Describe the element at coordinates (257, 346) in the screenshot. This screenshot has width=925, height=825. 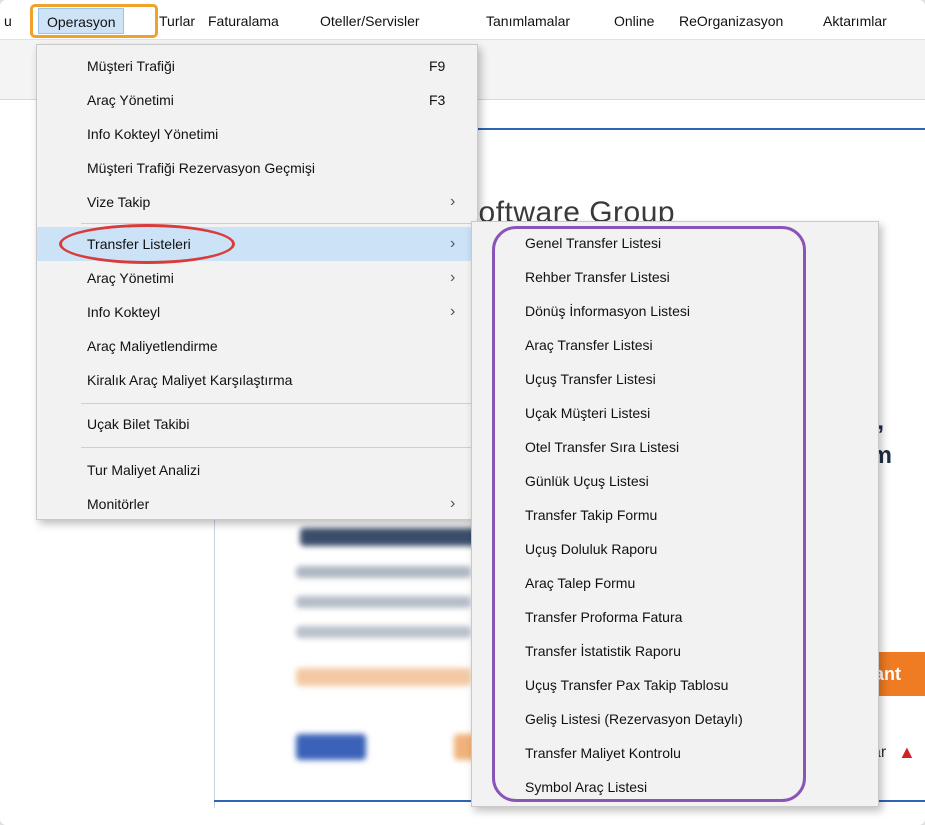
I see `menu-item-arac-maliyetlendirme: Araç Maliyetlendirme` at that location.